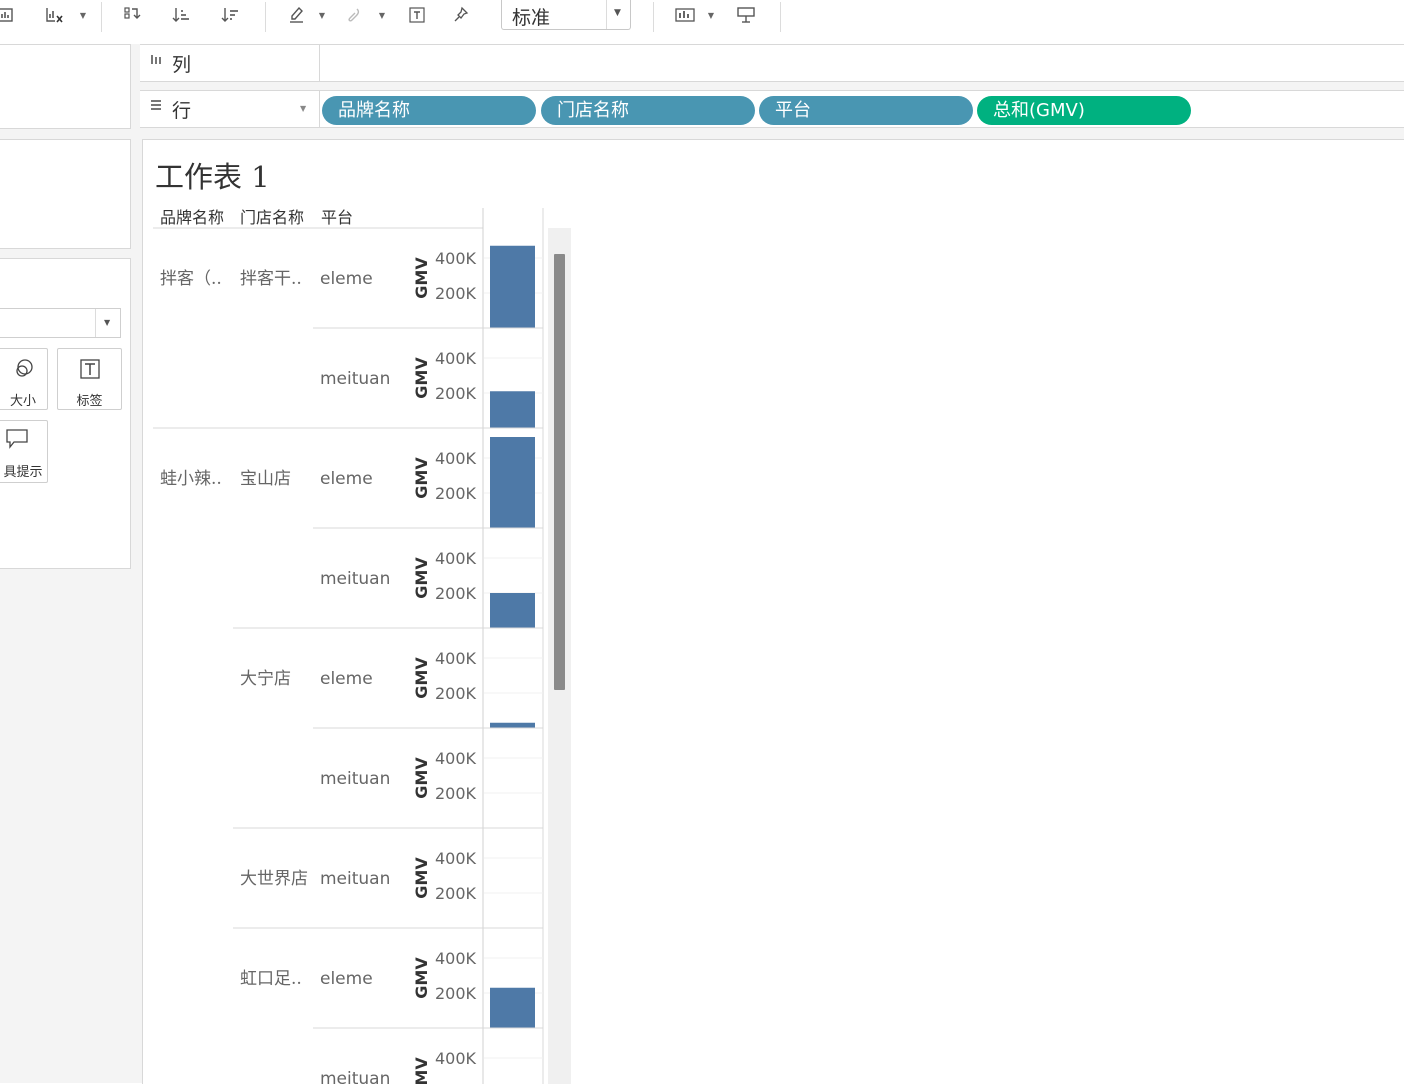 Image resolution: width=1404 pixels, height=1084 pixels. I want to click on scrollbar-thumb, so click(559, 472).